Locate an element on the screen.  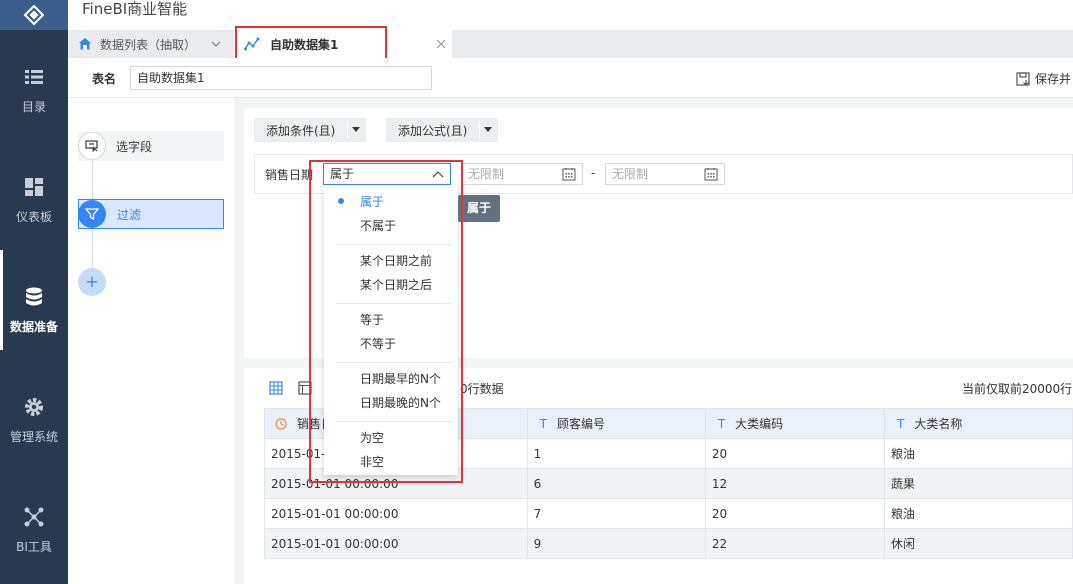
add-formula-label: 添加公式(且) is located at coordinates (433, 130).